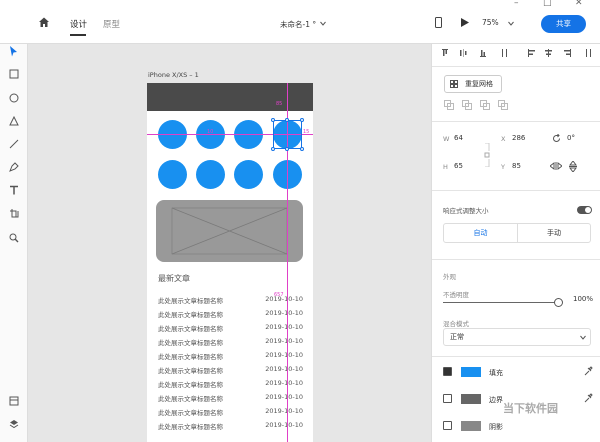  What do you see at coordinates (556, 166) in the screenshot?
I see `flip-horizontal-icon` at bounding box center [556, 166].